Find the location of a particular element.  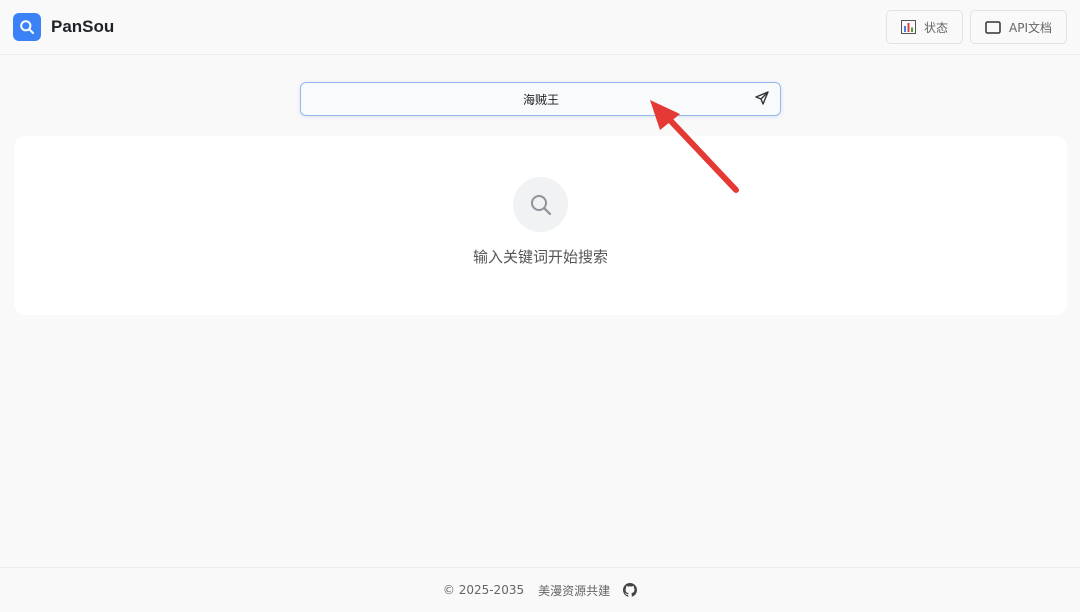

empty-state-message: 输入关键词开始搜索 is located at coordinates (540, 257).